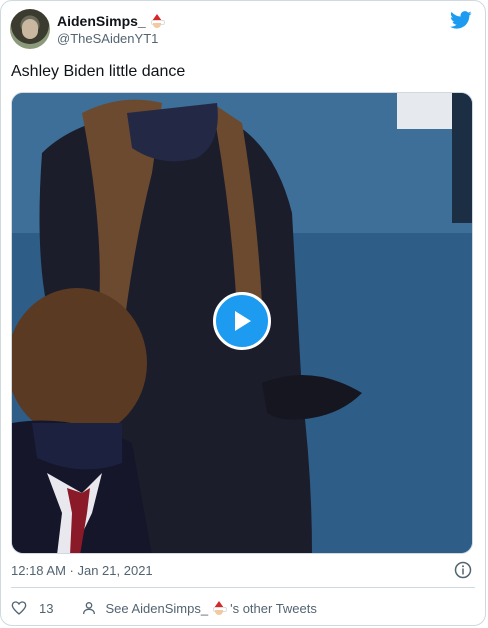 Image resolution: width=488 pixels, height=628 pixels. What do you see at coordinates (243, 587) in the screenshot?
I see `divider` at bounding box center [243, 587].